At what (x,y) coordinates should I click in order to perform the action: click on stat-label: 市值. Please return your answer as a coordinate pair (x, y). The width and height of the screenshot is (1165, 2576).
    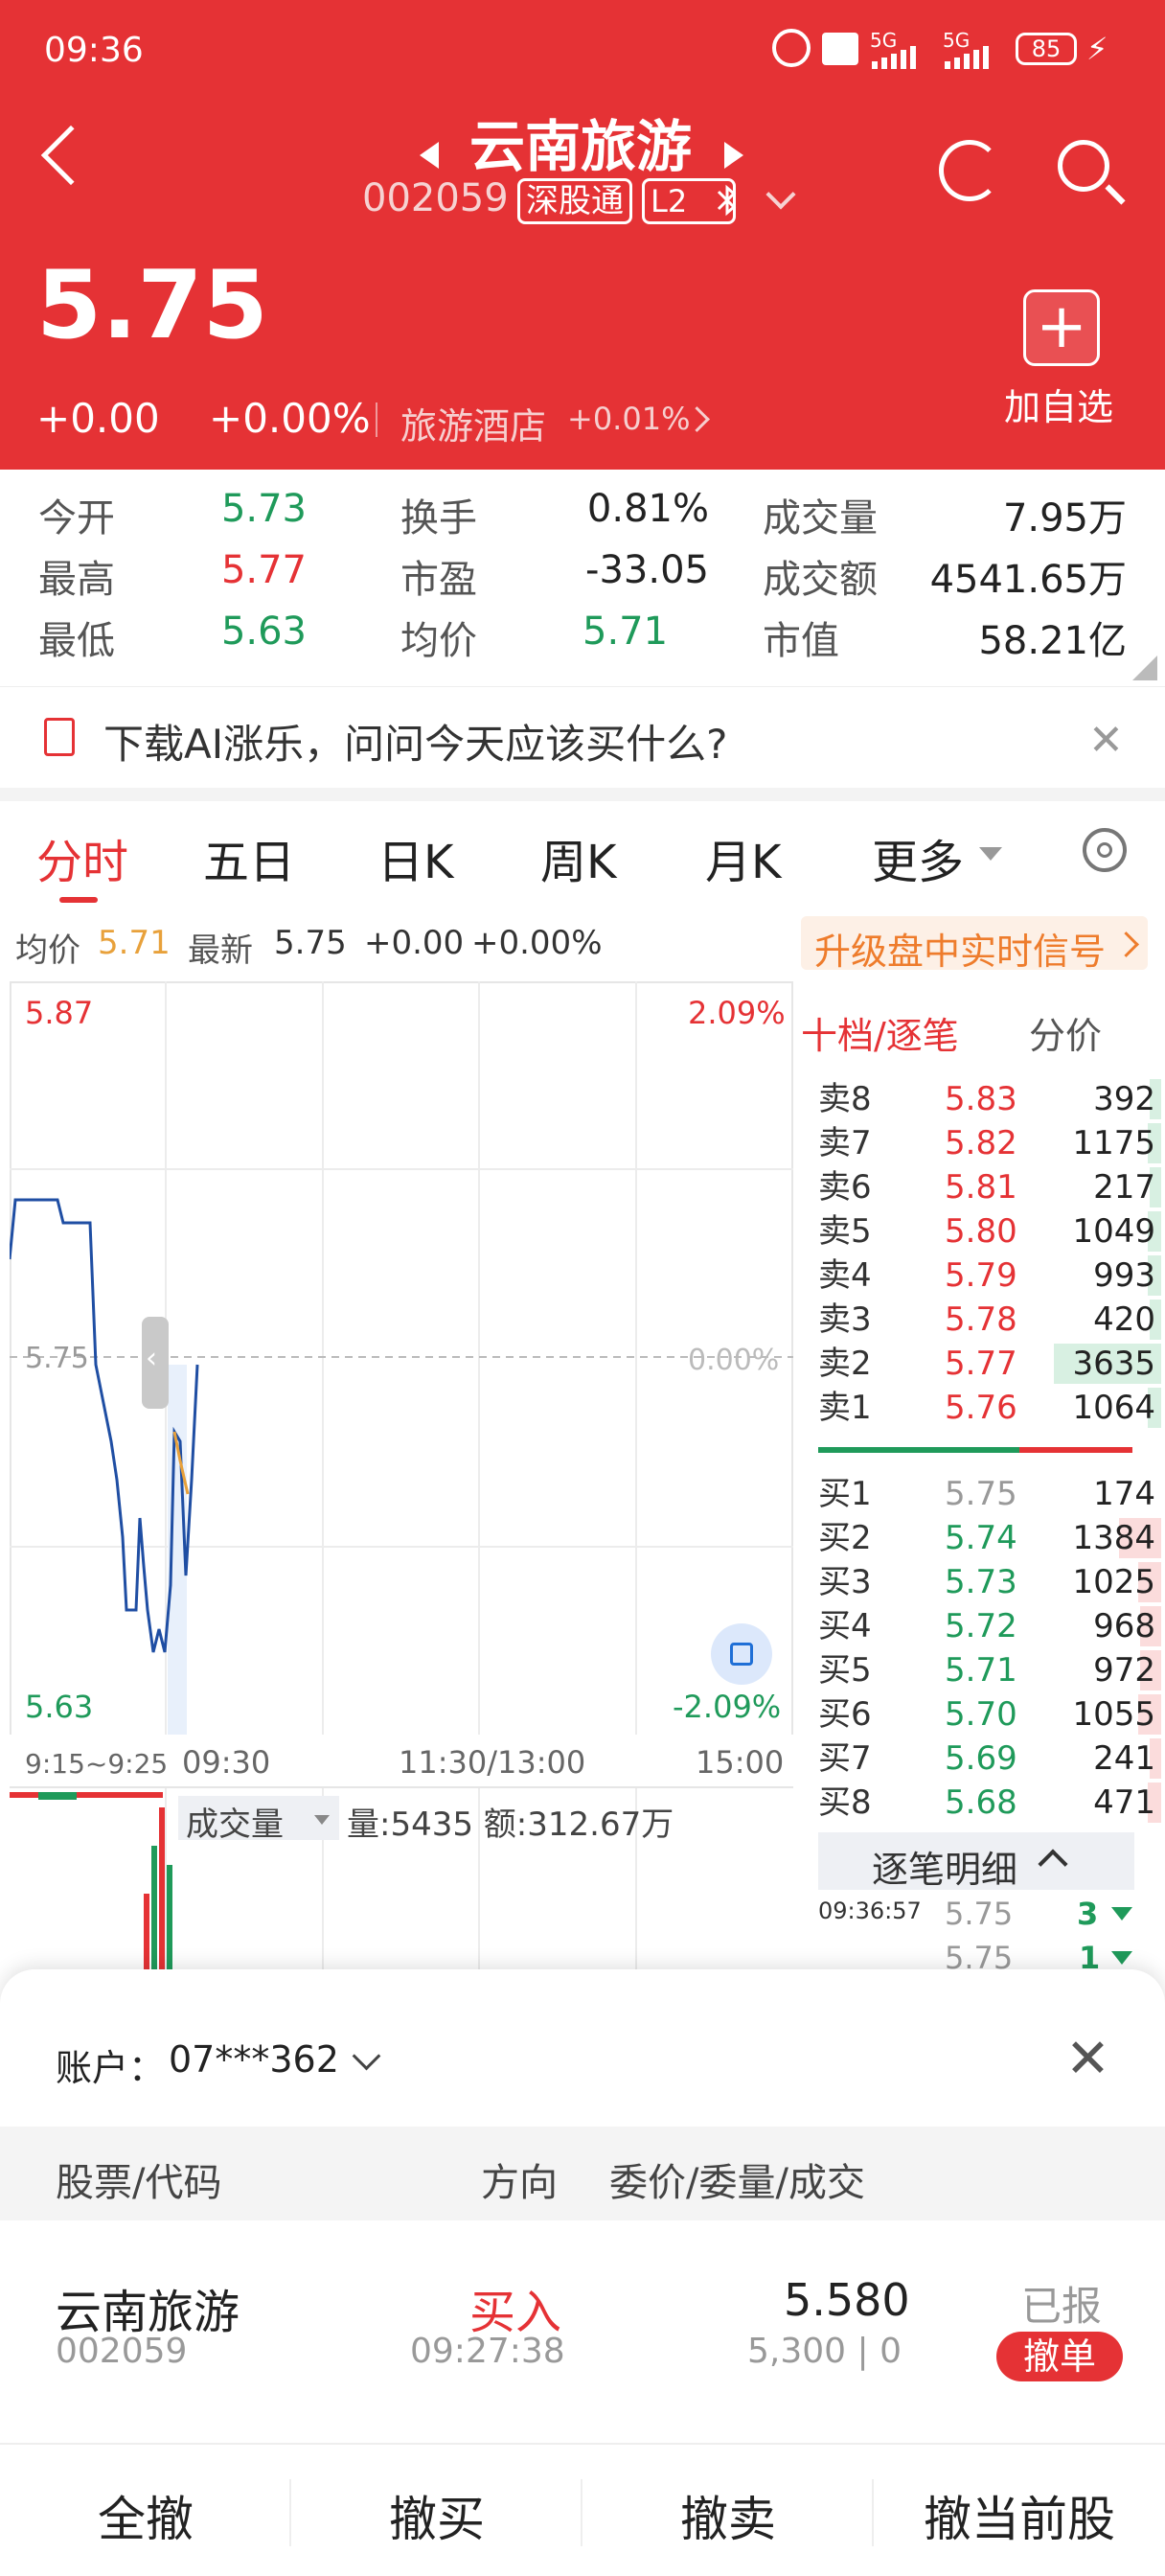
    Looking at the image, I should click on (801, 641).